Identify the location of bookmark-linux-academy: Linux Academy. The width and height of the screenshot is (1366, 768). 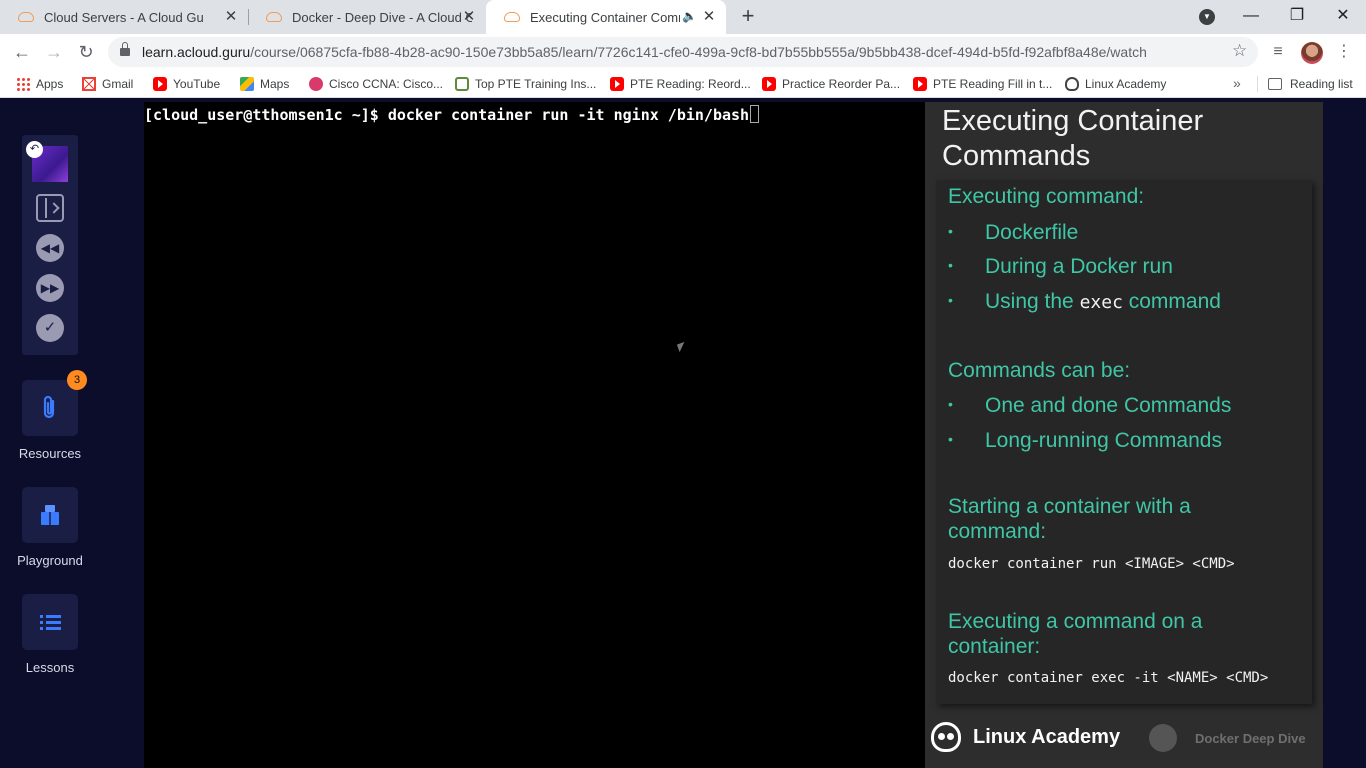
(1115, 84).